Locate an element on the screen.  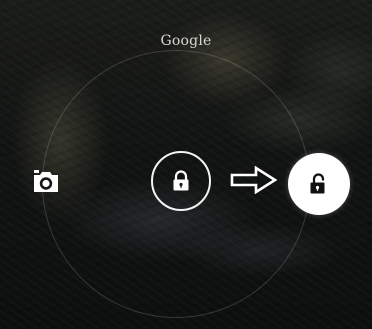
camera-icon is located at coordinates (46, 181).